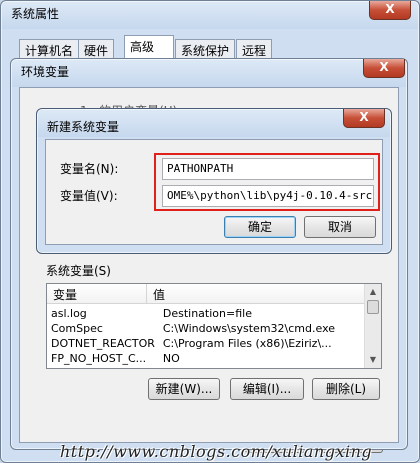  I want to click on list-header: 变量 值, so click(214, 294).